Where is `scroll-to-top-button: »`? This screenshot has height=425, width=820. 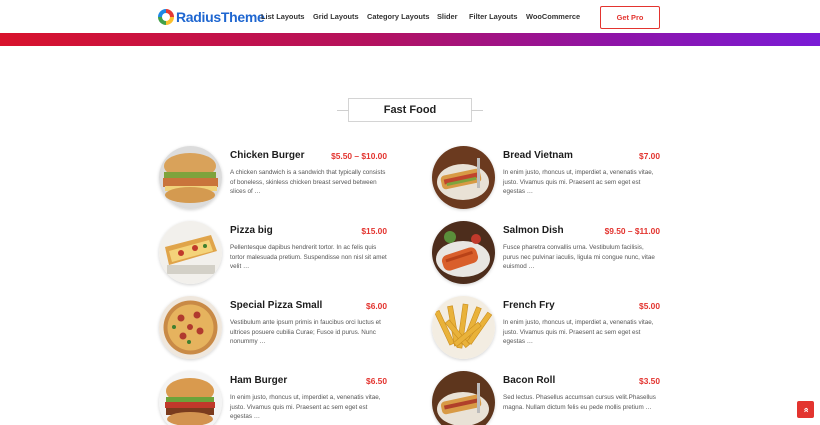 scroll-to-top-button: » is located at coordinates (805, 409).